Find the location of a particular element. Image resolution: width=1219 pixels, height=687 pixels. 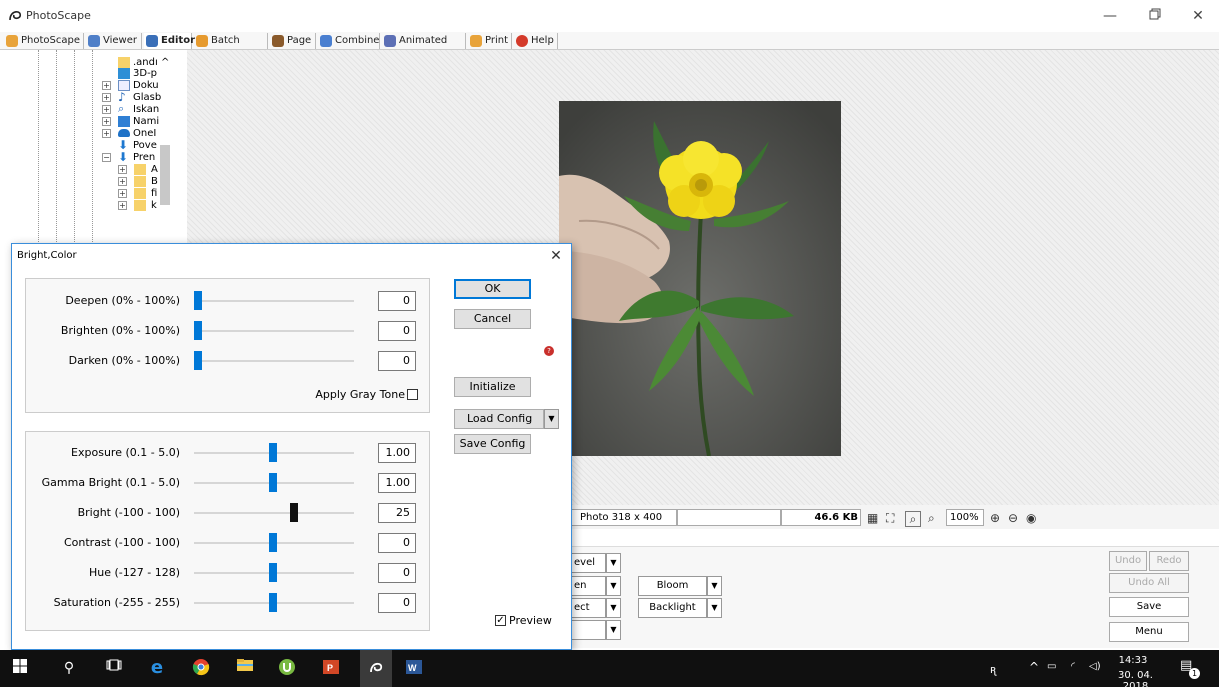

preview-checkbox: ✓ is located at coordinates (500, 620).